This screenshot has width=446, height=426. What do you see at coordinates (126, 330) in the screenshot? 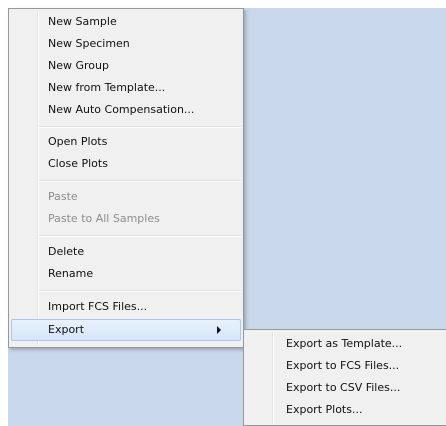
I see `menu-item-export: Export` at bounding box center [126, 330].